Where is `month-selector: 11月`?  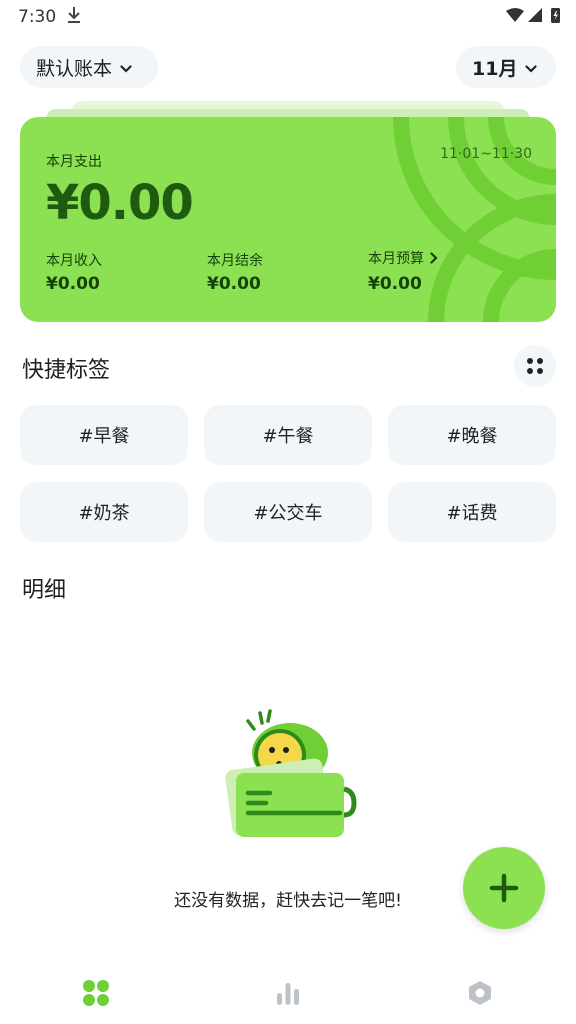 month-selector: 11月 is located at coordinates (506, 67).